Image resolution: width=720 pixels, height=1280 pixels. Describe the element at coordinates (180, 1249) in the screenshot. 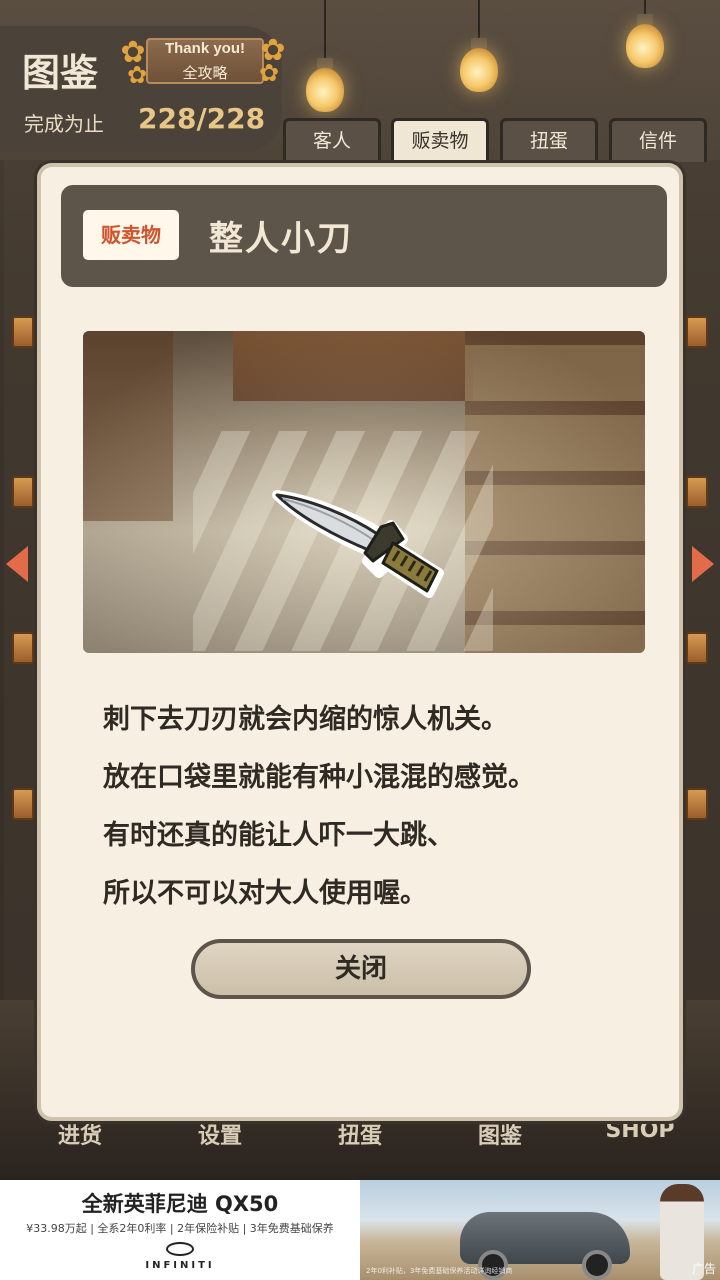

I see `infiniti-logo-icon` at that location.